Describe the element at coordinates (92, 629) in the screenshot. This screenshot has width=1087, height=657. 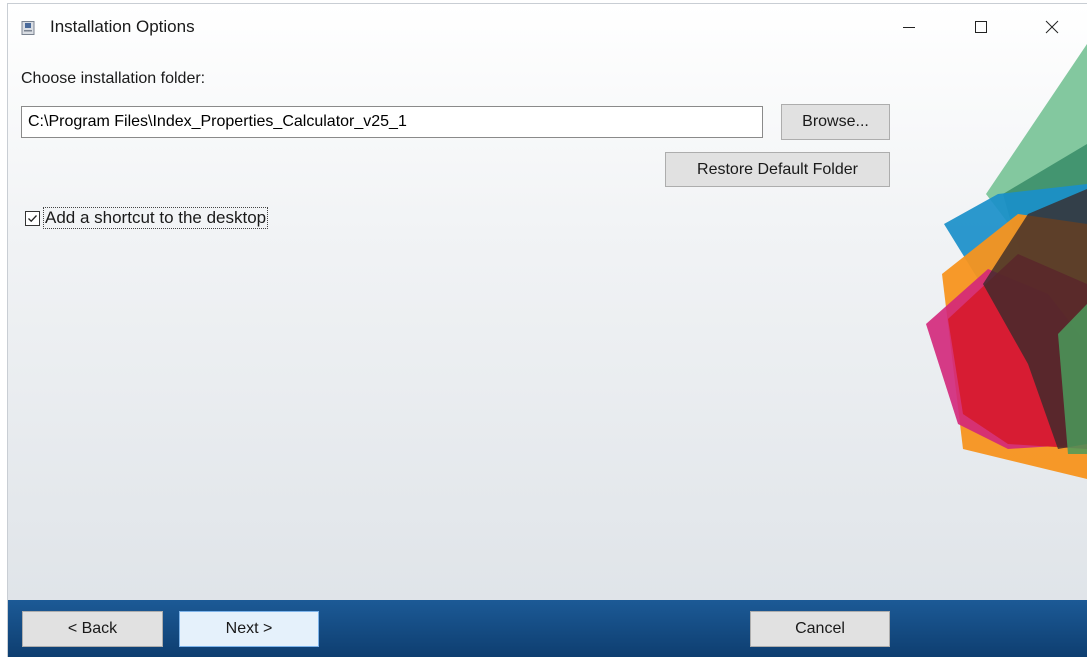
I see `back-button: < Back` at that location.